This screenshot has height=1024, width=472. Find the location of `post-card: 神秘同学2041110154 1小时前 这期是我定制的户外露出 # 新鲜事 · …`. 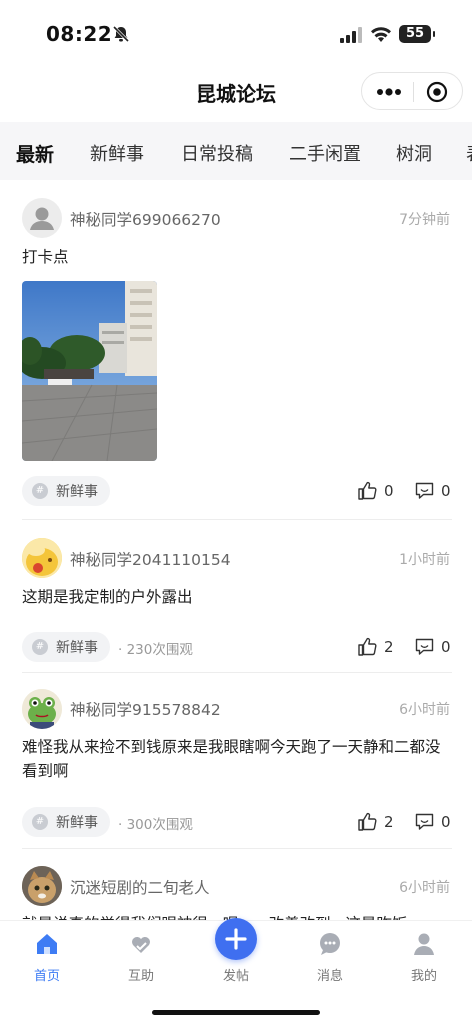

post-card: 神秘同学2041110154 1小时前 这期是我定制的户外露出 # 新鲜事 · … is located at coordinates (236, 595).